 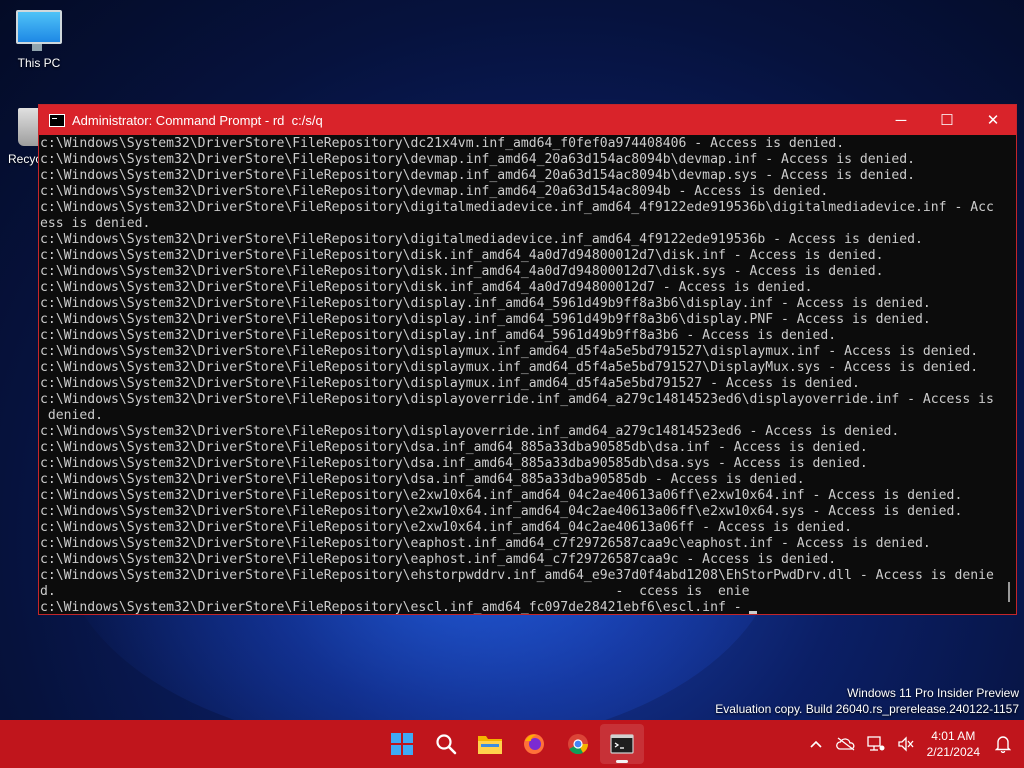 I want to click on minimize-button: ─, so click(x=901, y=120).